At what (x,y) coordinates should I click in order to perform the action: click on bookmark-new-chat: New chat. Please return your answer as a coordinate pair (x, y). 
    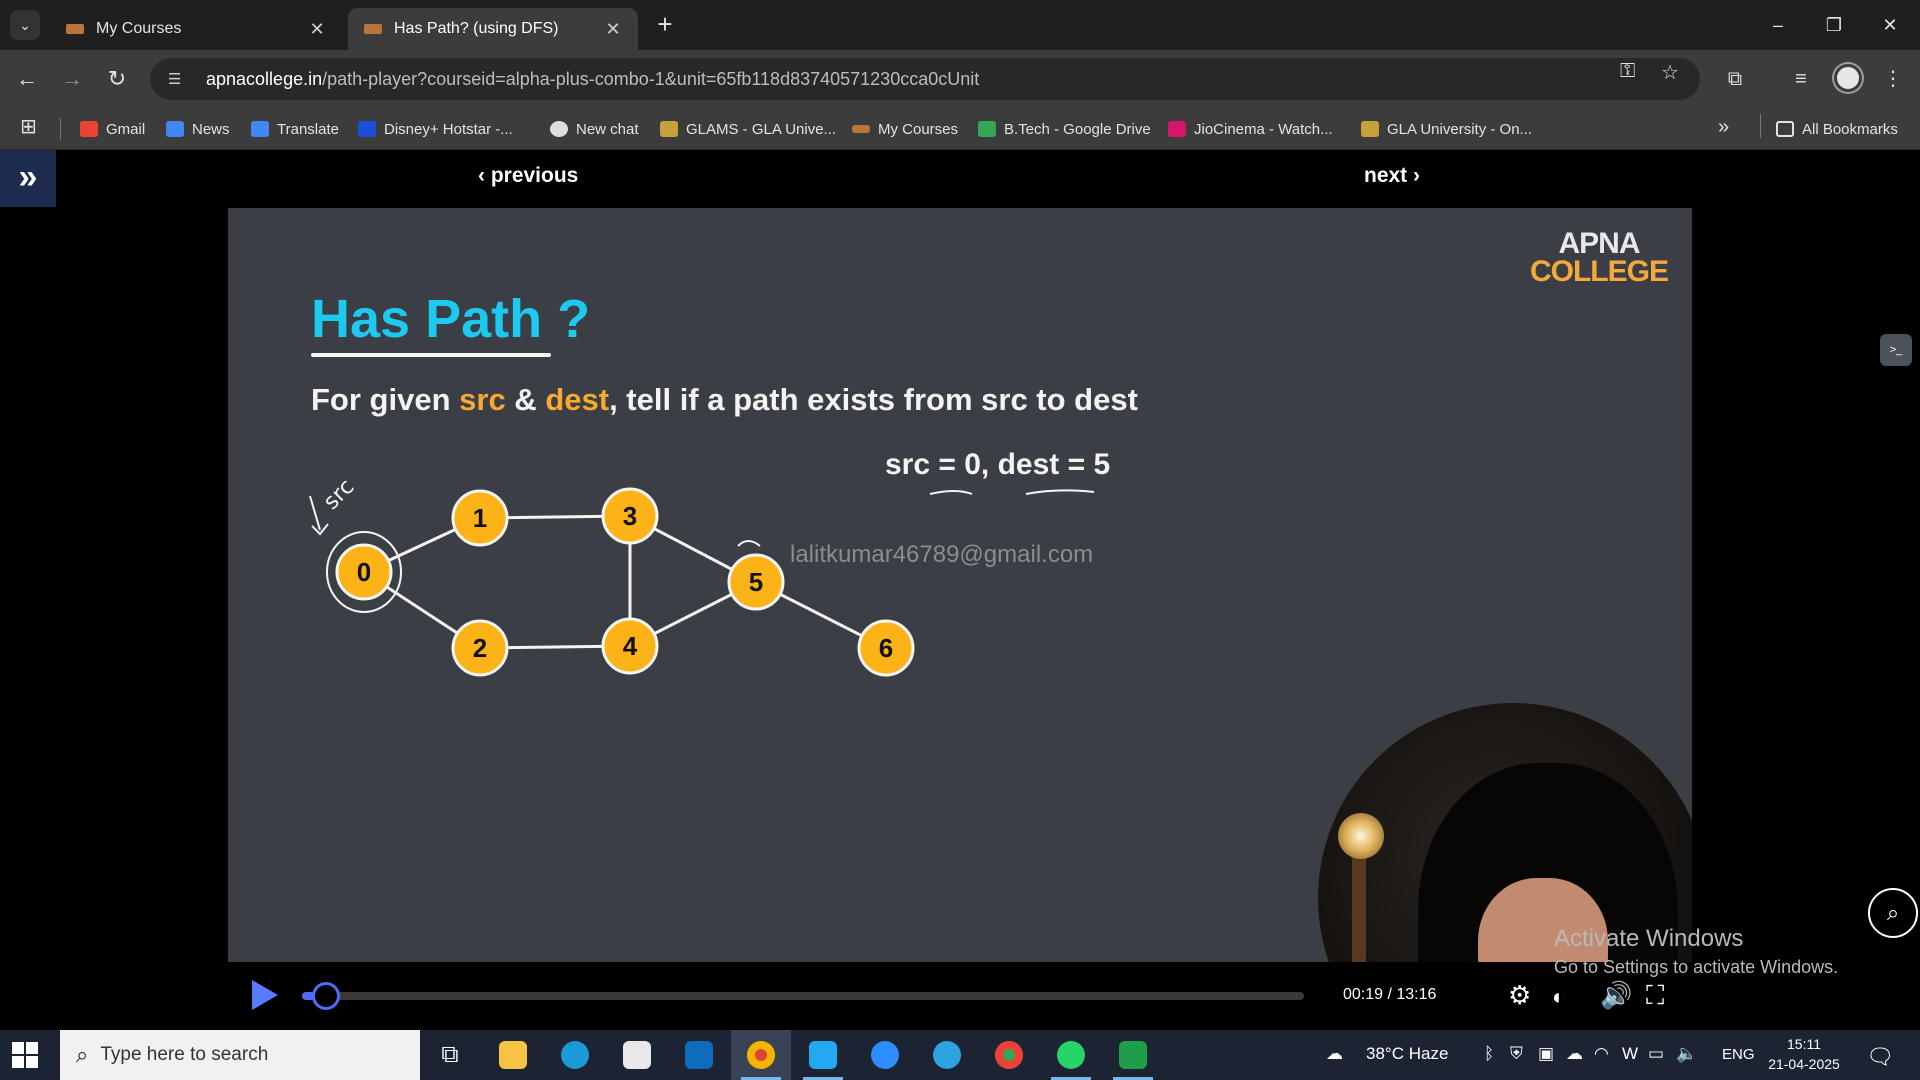
    Looking at the image, I should click on (594, 129).